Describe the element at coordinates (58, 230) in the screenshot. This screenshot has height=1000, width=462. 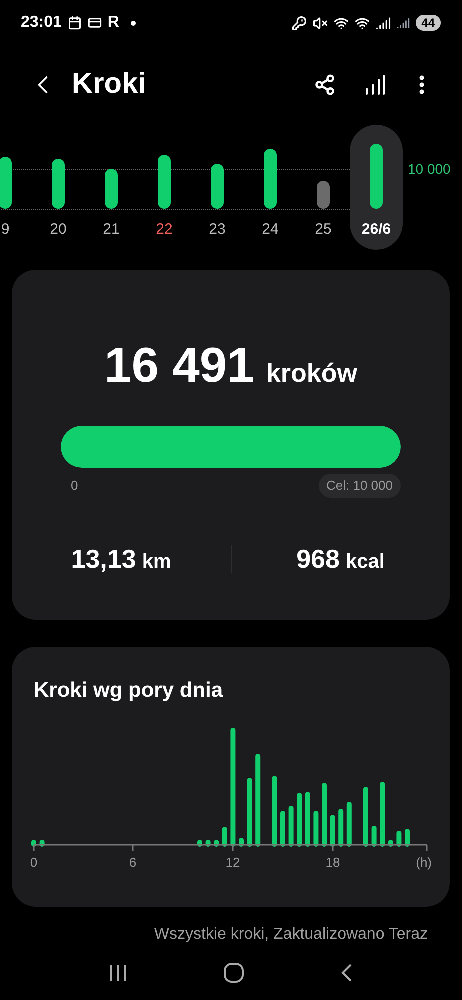
I see `day-label: 20` at that location.